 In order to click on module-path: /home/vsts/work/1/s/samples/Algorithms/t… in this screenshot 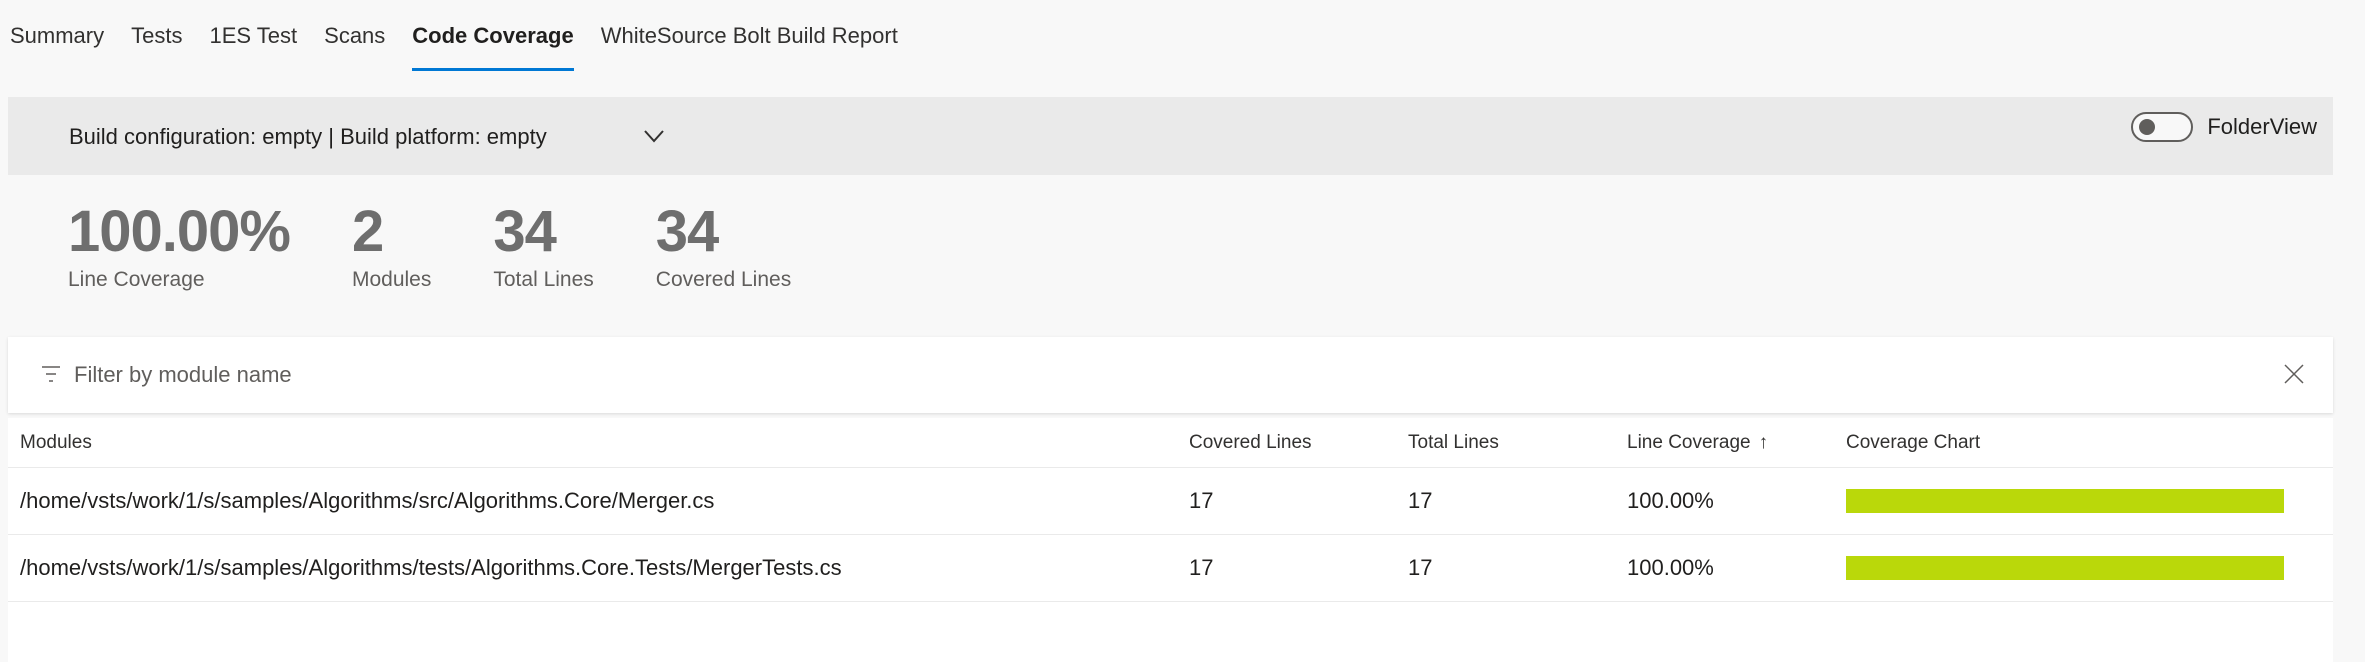, I will do `click(431, 567)`.